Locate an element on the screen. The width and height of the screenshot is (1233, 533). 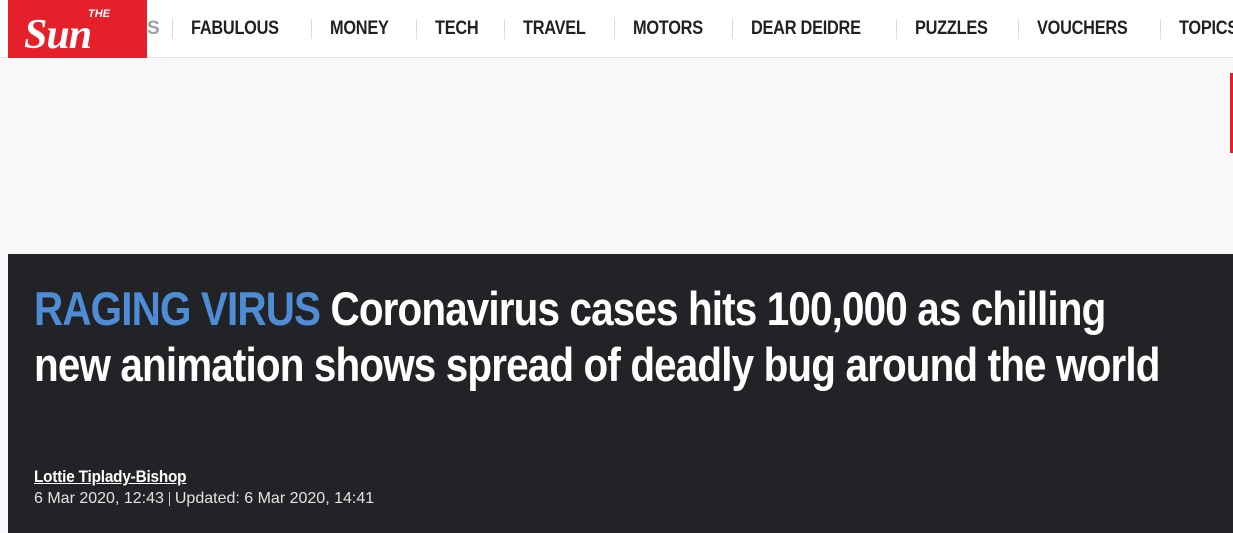
svg-text: Sun is located at coordinates (57, 33).